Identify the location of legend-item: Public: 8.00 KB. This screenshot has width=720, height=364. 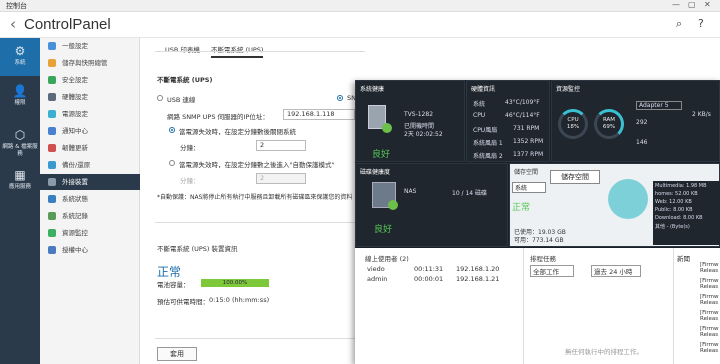
(674, 210).